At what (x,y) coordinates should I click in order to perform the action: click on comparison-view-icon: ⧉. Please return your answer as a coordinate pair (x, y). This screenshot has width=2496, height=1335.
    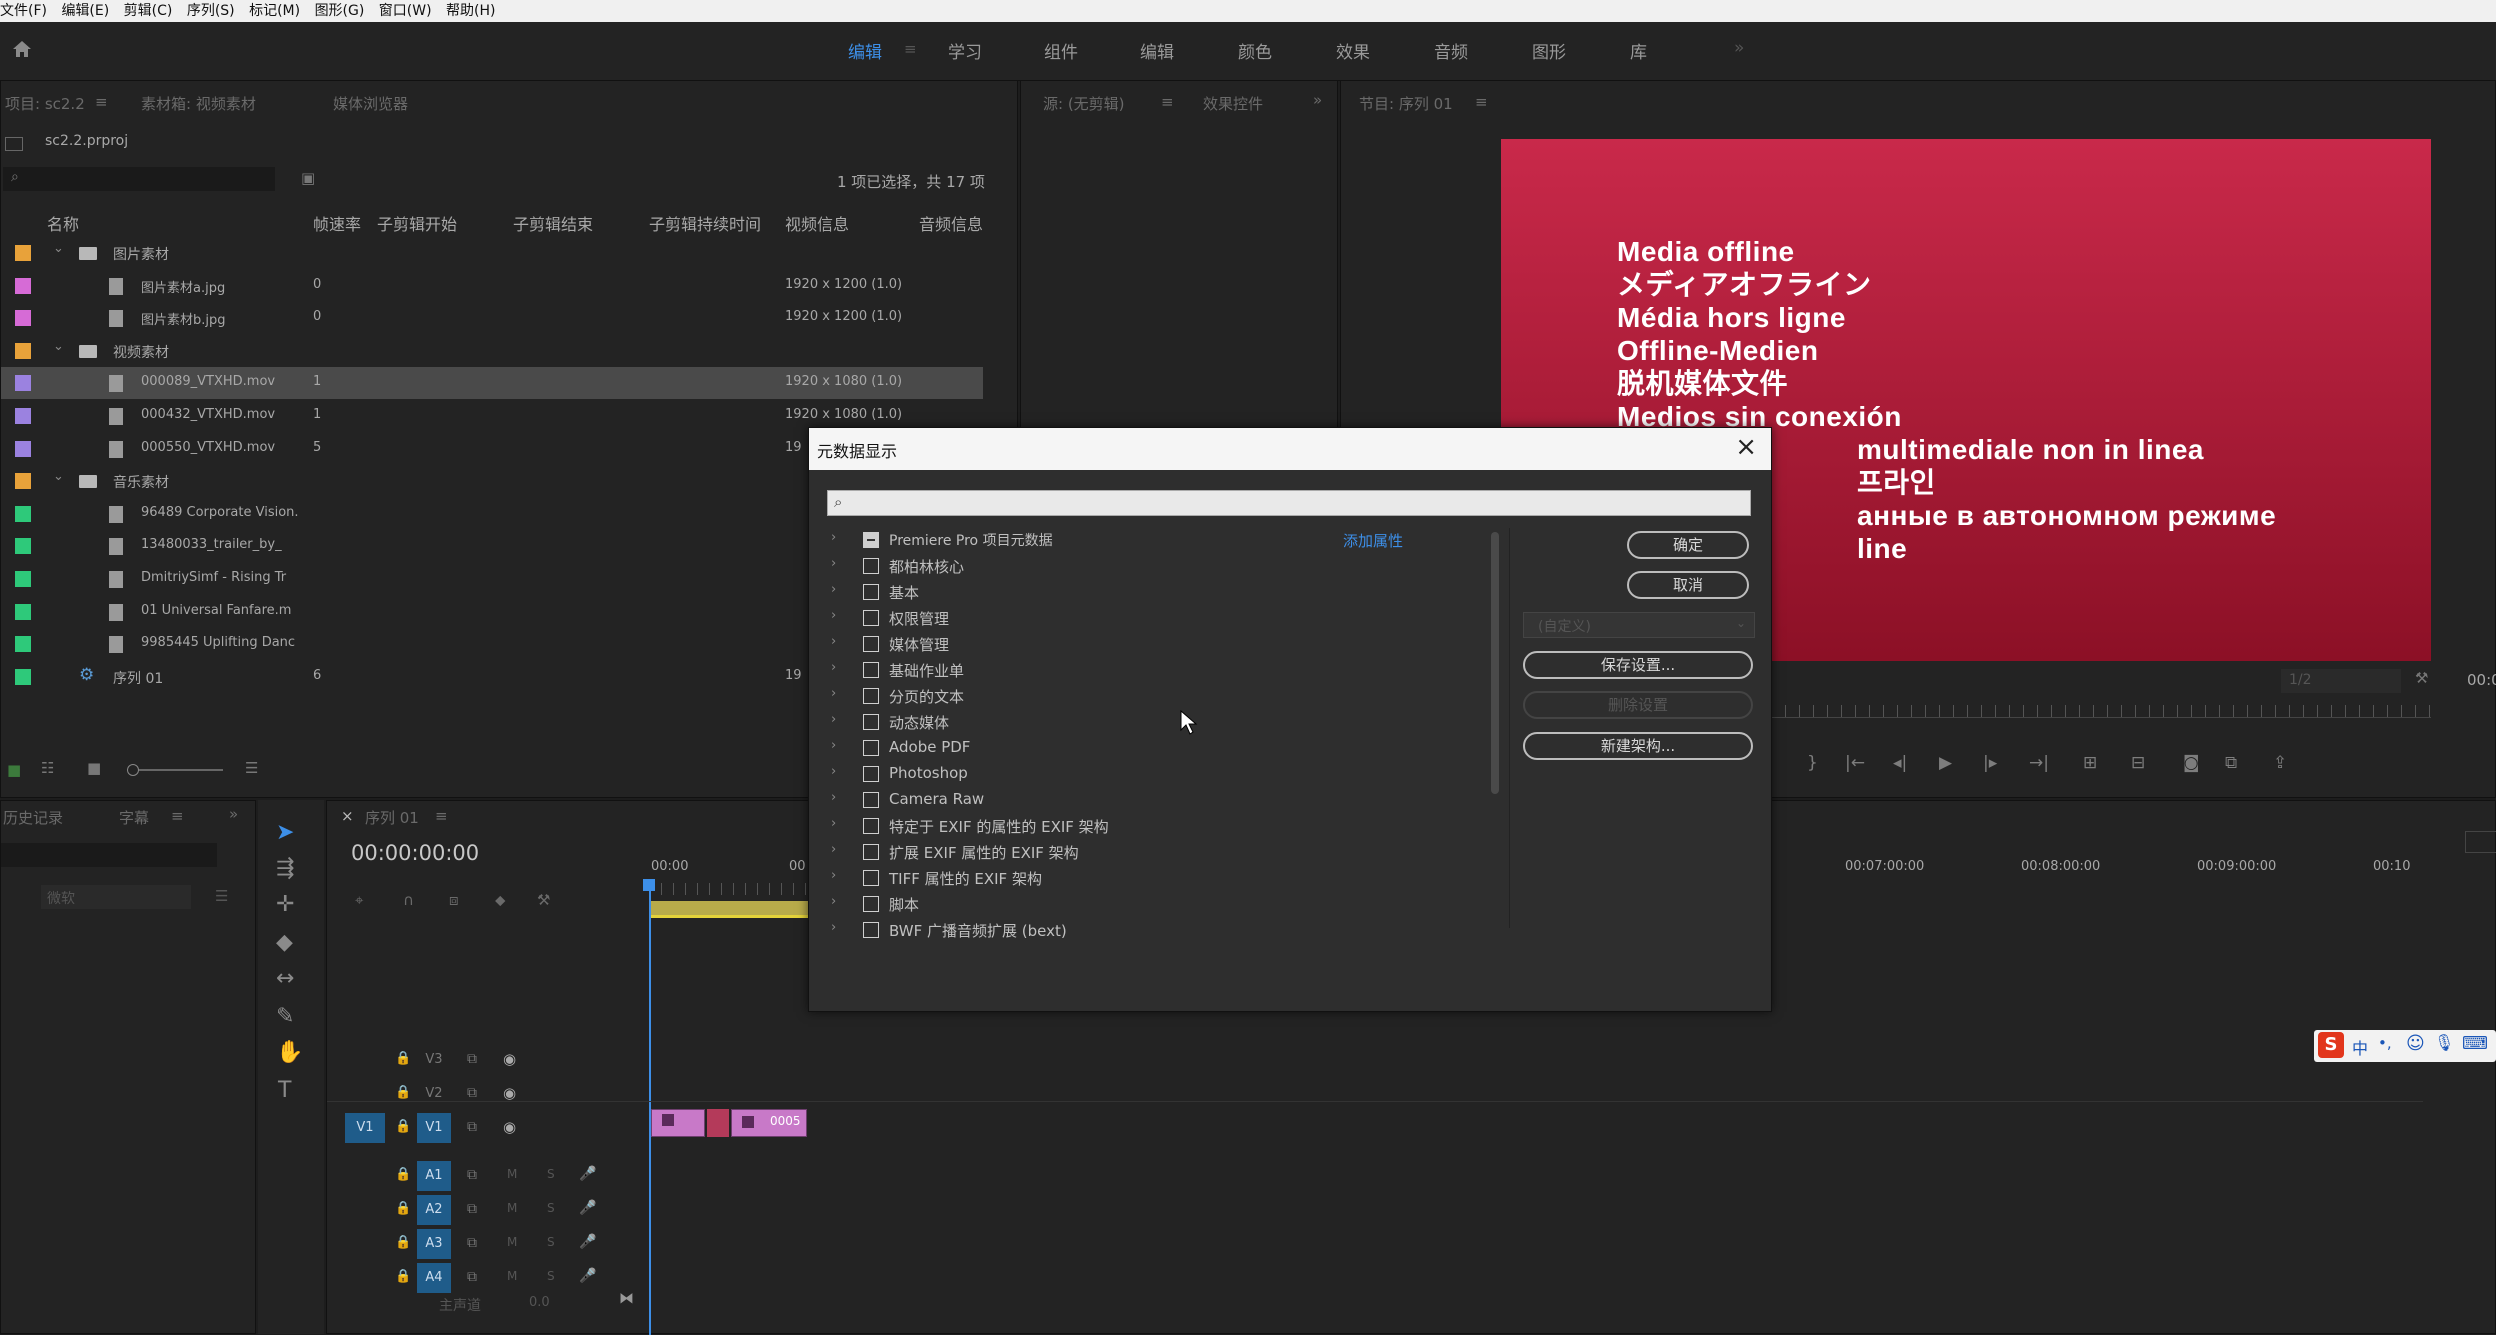
    Looking at the image, I should click on (2231, 763).